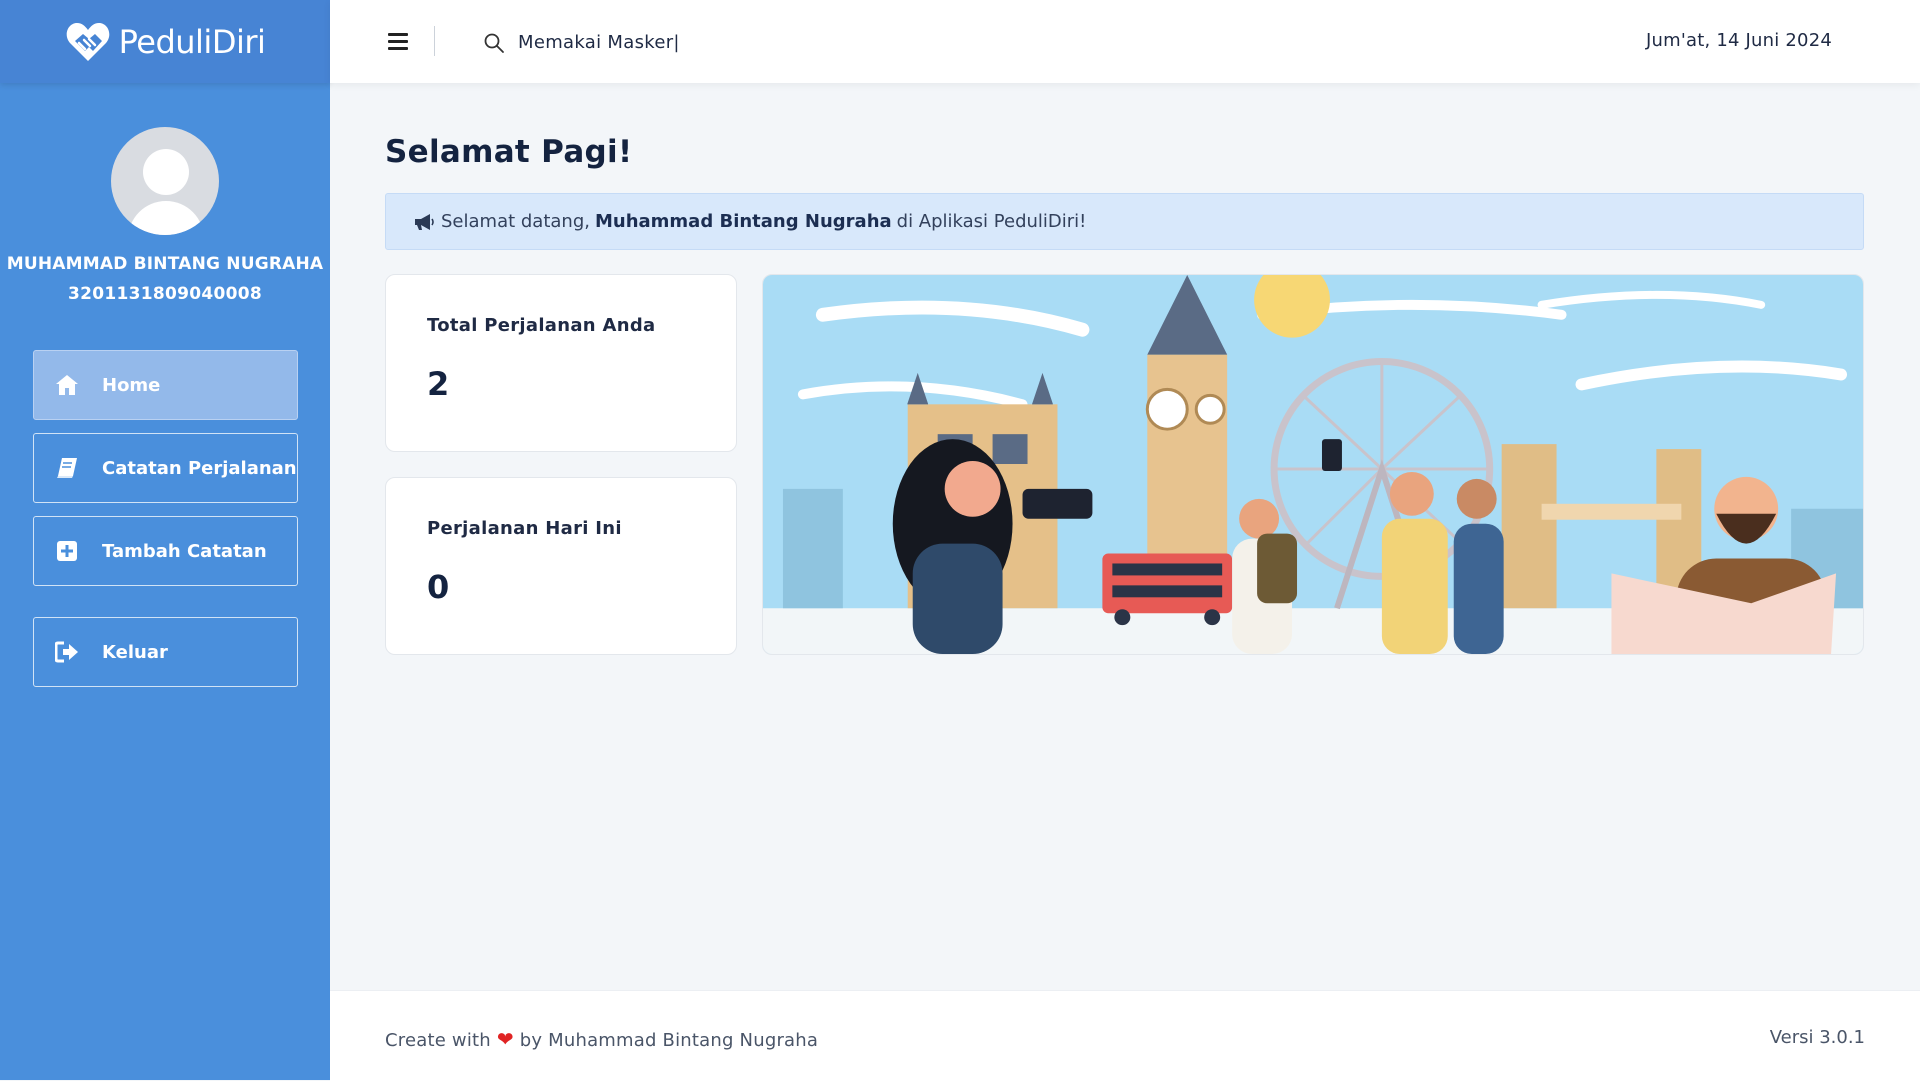 The width and height of the screenshot is (1920, 1081). I want to click on book-icon, so click(67, 468).